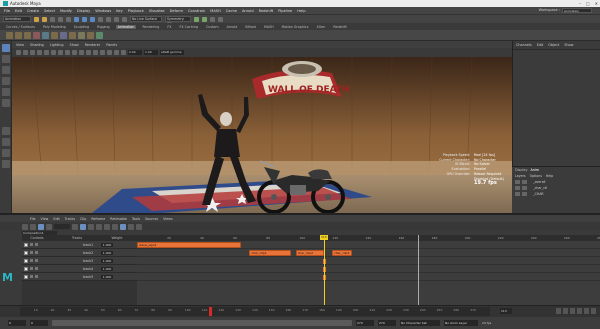 The width and height of the screenshot is (600, 329). I want to click on shelf-tab-xgen: XGen, so click(320, 27).